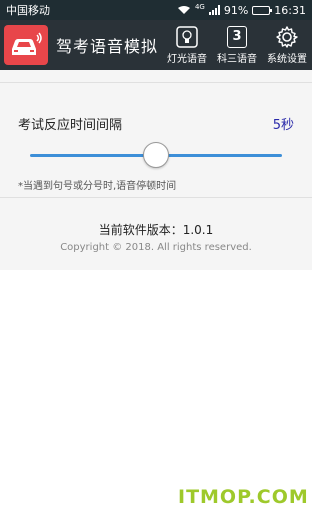  Describe the element at coordinates (156, 123) in the screenshot. I see `interval-setting: 考试反应时间间隔 5秒` at that location.